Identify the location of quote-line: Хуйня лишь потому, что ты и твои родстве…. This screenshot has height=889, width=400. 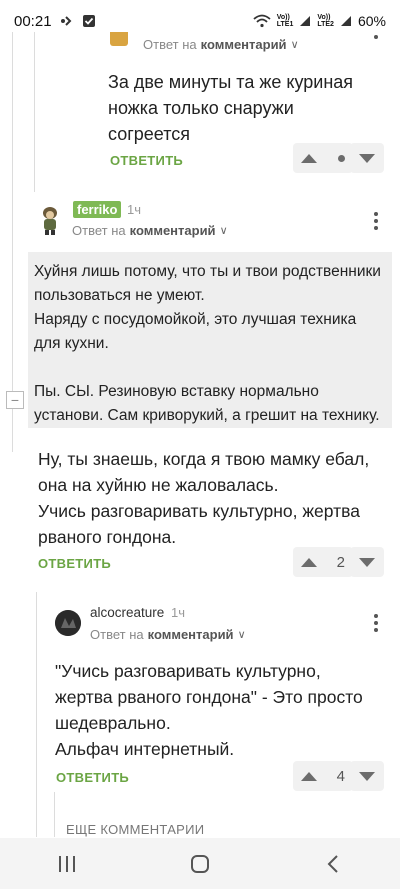
(207, 271).